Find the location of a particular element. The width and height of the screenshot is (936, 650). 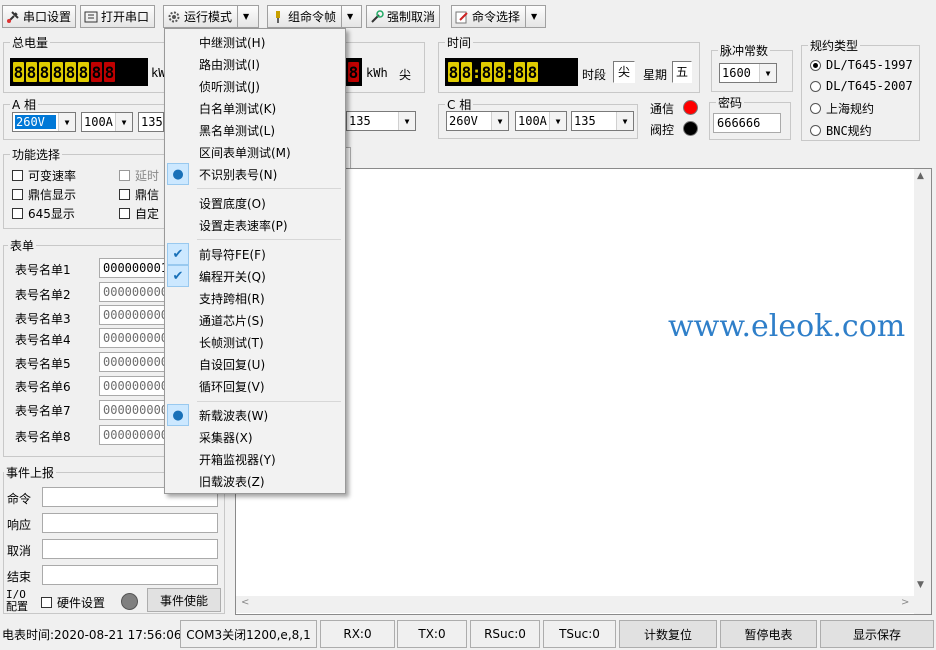

menu-item-preamble-fe: ✔ 前导符FE(F) is located at coordinates (255, 254).